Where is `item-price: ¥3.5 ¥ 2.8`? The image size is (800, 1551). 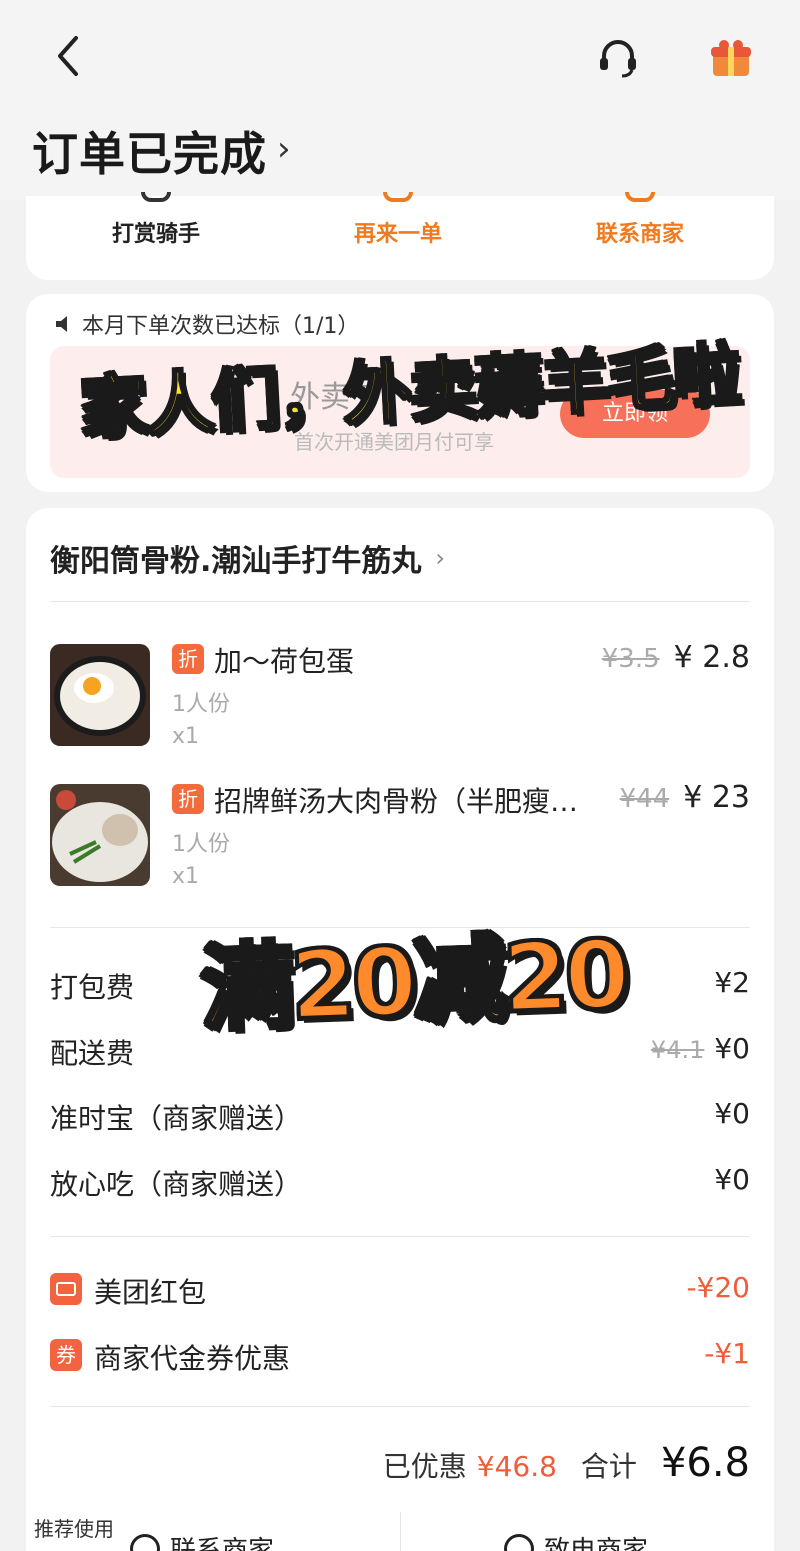
item-price: ¥3.5 ¥ 2.8 is located at coordinates (676, 657).